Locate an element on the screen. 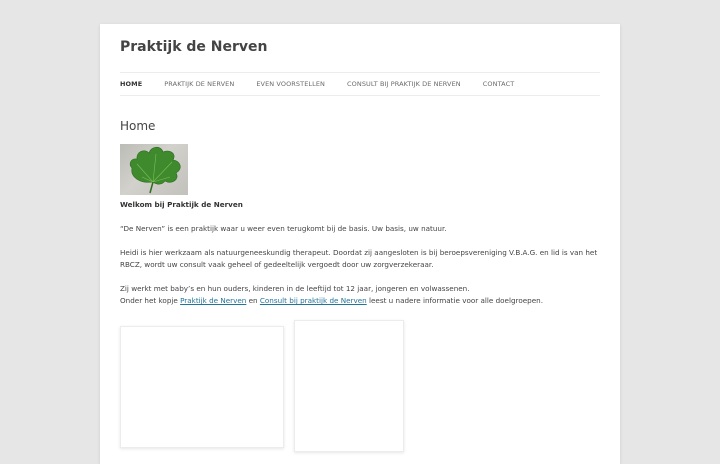 Image resolution: width=720 pixels, height=464 pixels. nav-item-home: HOME is located at coordinates (131, 84).